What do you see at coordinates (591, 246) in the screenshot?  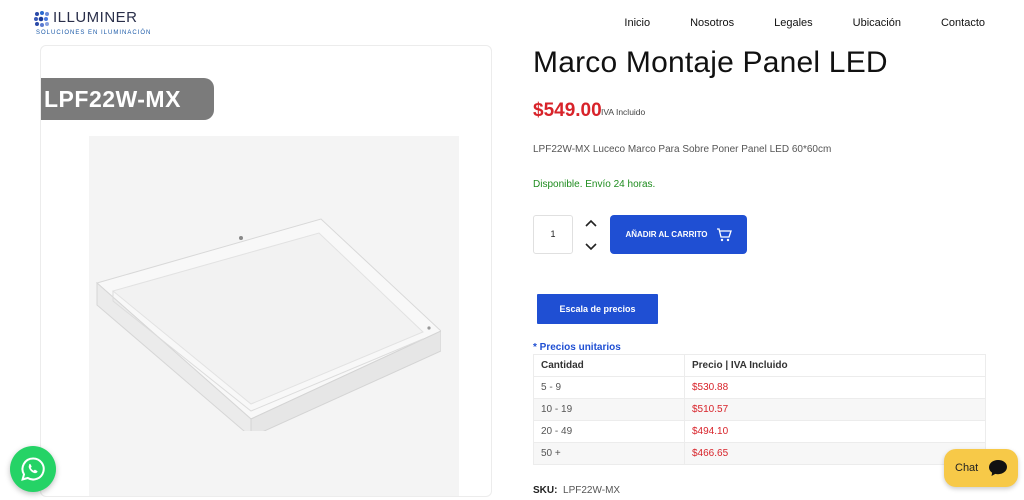 I see `chevron-down-icon` at bounding box center [591, 246].